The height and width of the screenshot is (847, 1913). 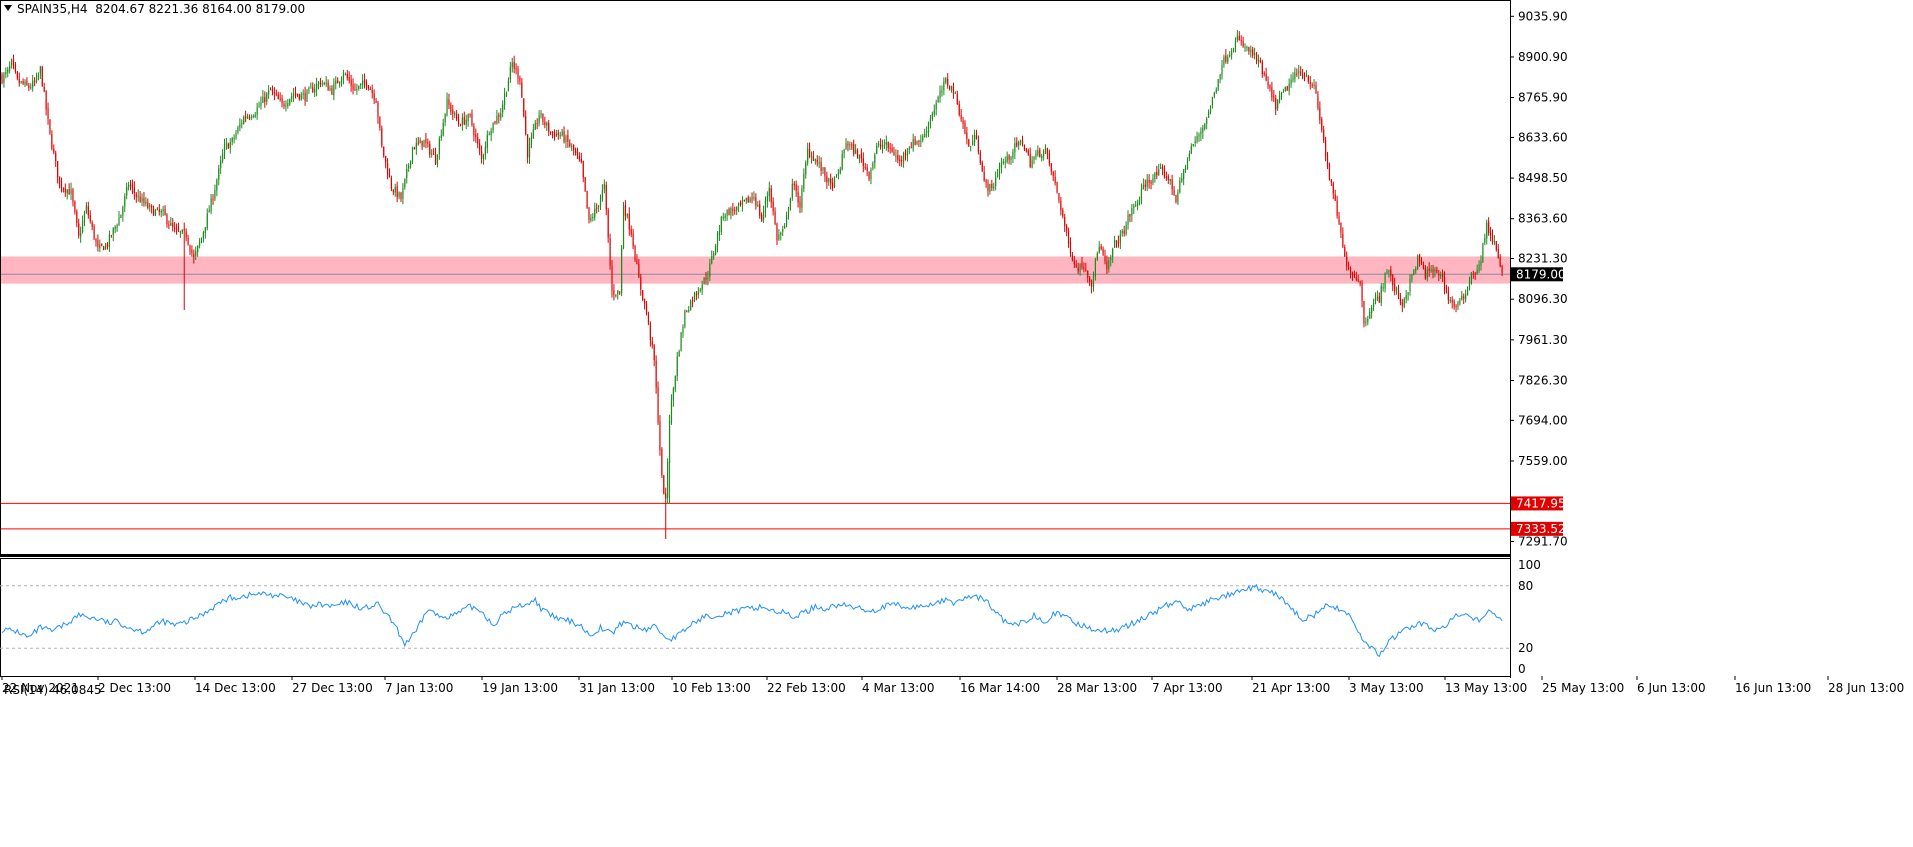 I want to click on price-tick-label: 9035.90, so click(x=1543, y=16).